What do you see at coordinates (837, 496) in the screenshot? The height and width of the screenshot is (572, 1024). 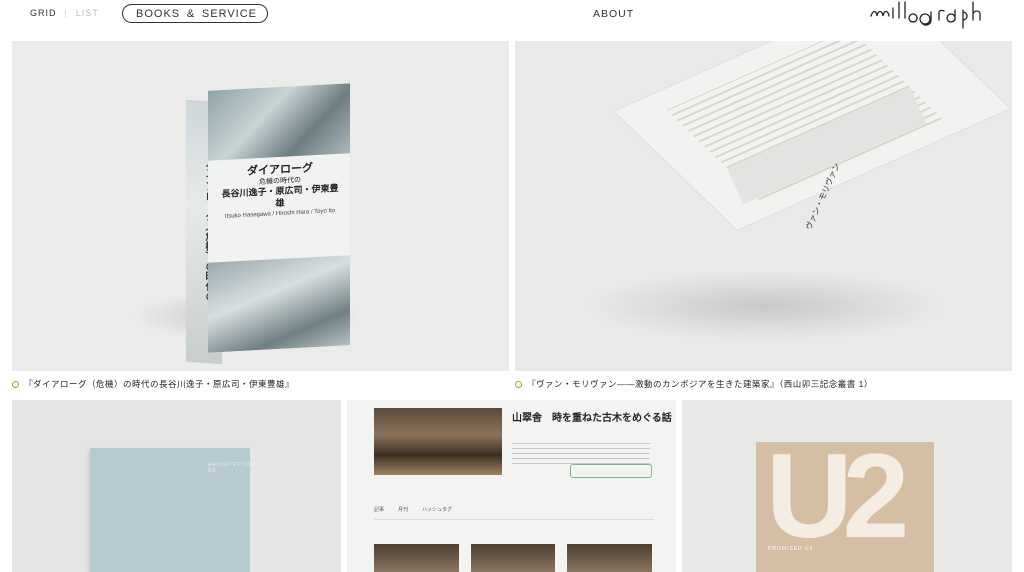 I see `cover-u2-mark: U2` at bounding box center [837, 496].